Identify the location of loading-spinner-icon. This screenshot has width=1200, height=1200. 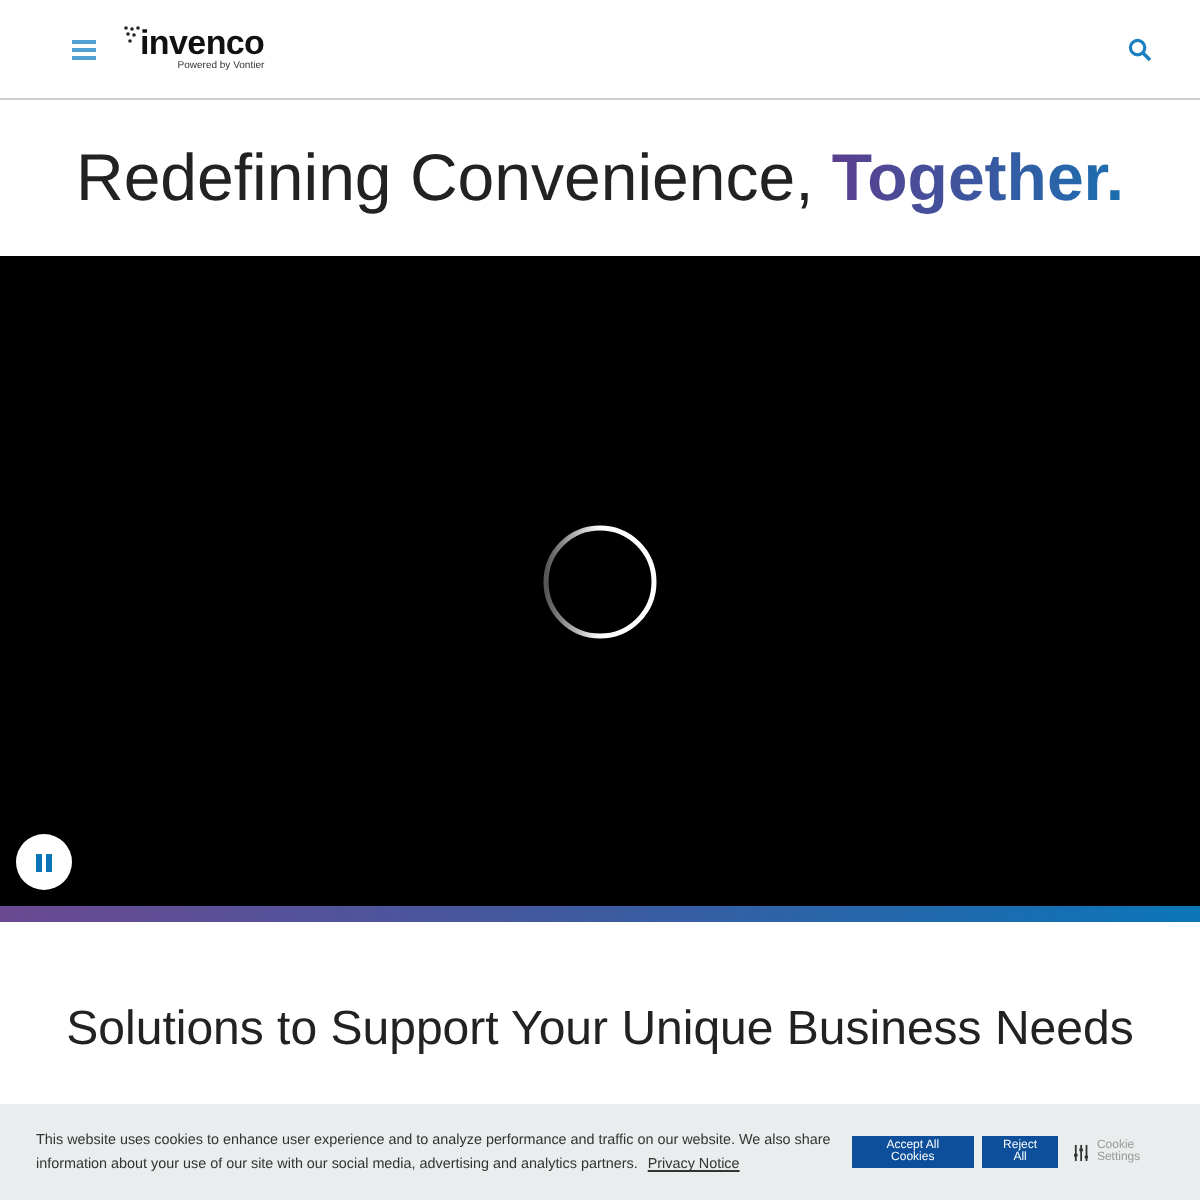
(600, 581).